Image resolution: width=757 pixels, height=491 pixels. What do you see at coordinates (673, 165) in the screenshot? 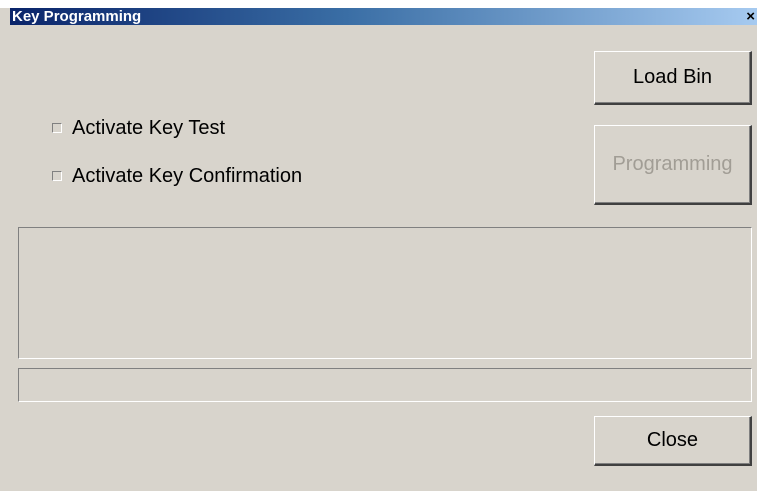
I see `programming-button: Programming` at bounding box center [673, 165].